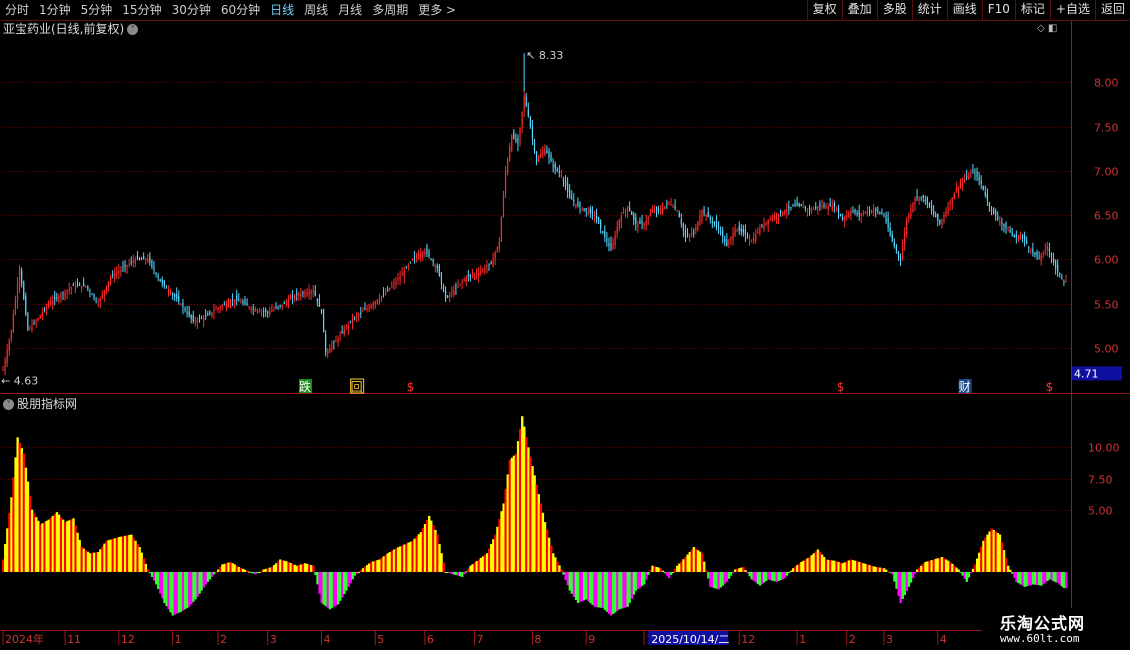  What do you see at coordinates (40, 404) in the screenshot?
I see `indicator-title: ˅ 股朋指标网` at bounding box center [40, 404].